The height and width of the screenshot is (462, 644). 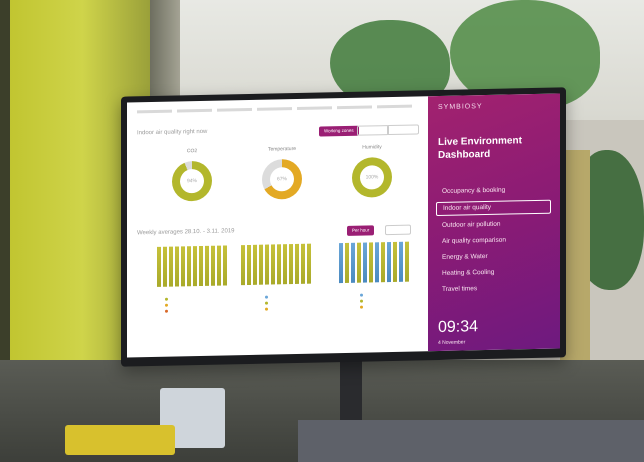 What do you see at coordinates (493, 291) in the screenshot?
I see `menu-item-travel-times: Travel times` at bounding box center [493, 291].